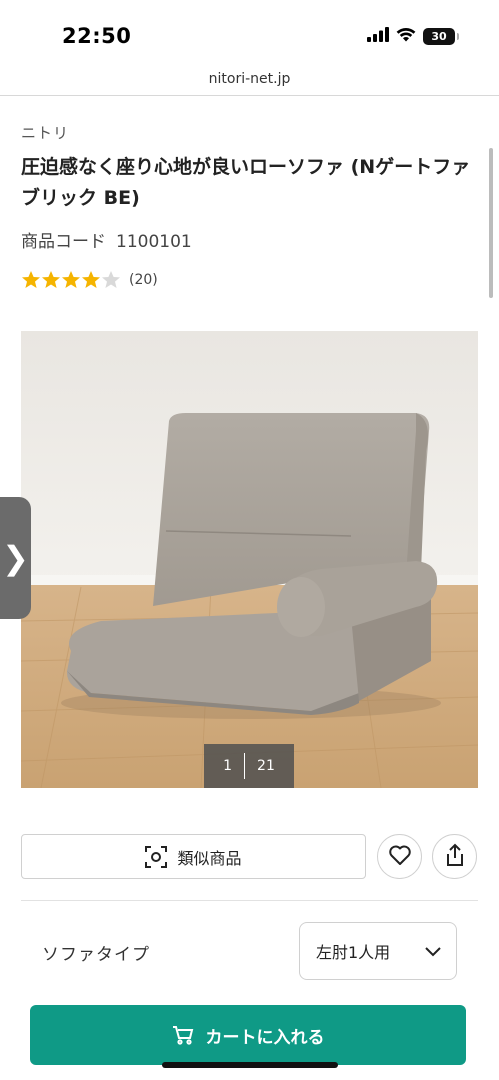 The image size is (499, 1080). Describe the element at coordinates (265, 1037) in the screenshot. I see `add-to-cart-label: カートに入れる` at that location.